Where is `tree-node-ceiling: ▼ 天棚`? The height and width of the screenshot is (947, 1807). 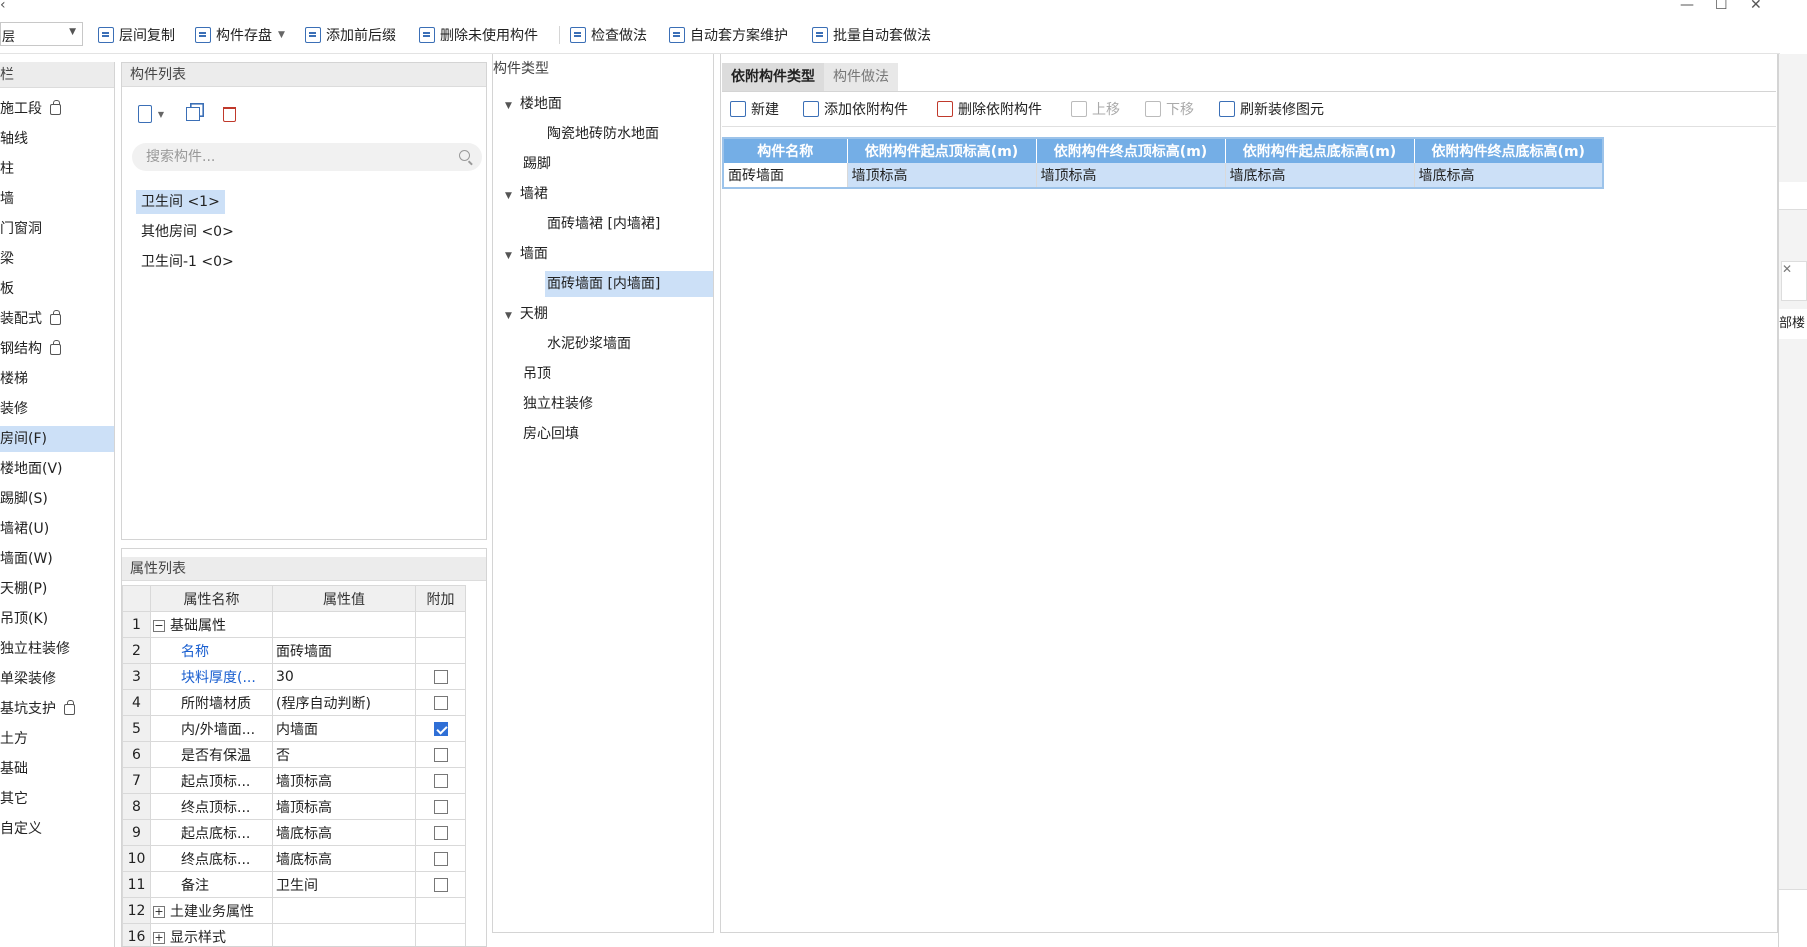
tree-node-ceiling: ▼ 天棚 is located at coordinates (526, 314).